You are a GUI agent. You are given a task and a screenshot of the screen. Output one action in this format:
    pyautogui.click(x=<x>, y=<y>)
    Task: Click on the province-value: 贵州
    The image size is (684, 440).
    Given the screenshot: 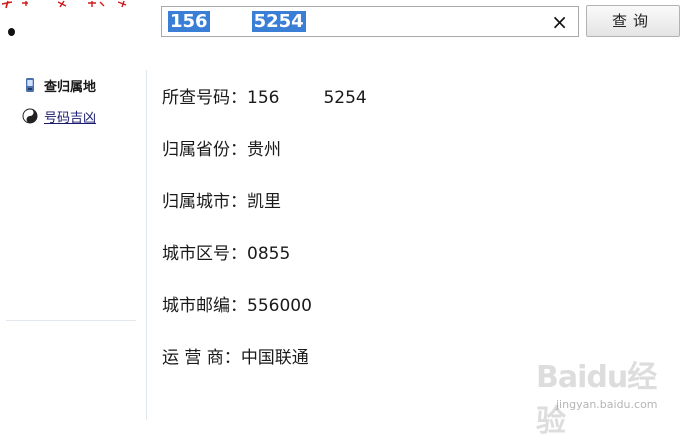 What is the action you would take?
    pyautogui.click(x=264, y=150)
    